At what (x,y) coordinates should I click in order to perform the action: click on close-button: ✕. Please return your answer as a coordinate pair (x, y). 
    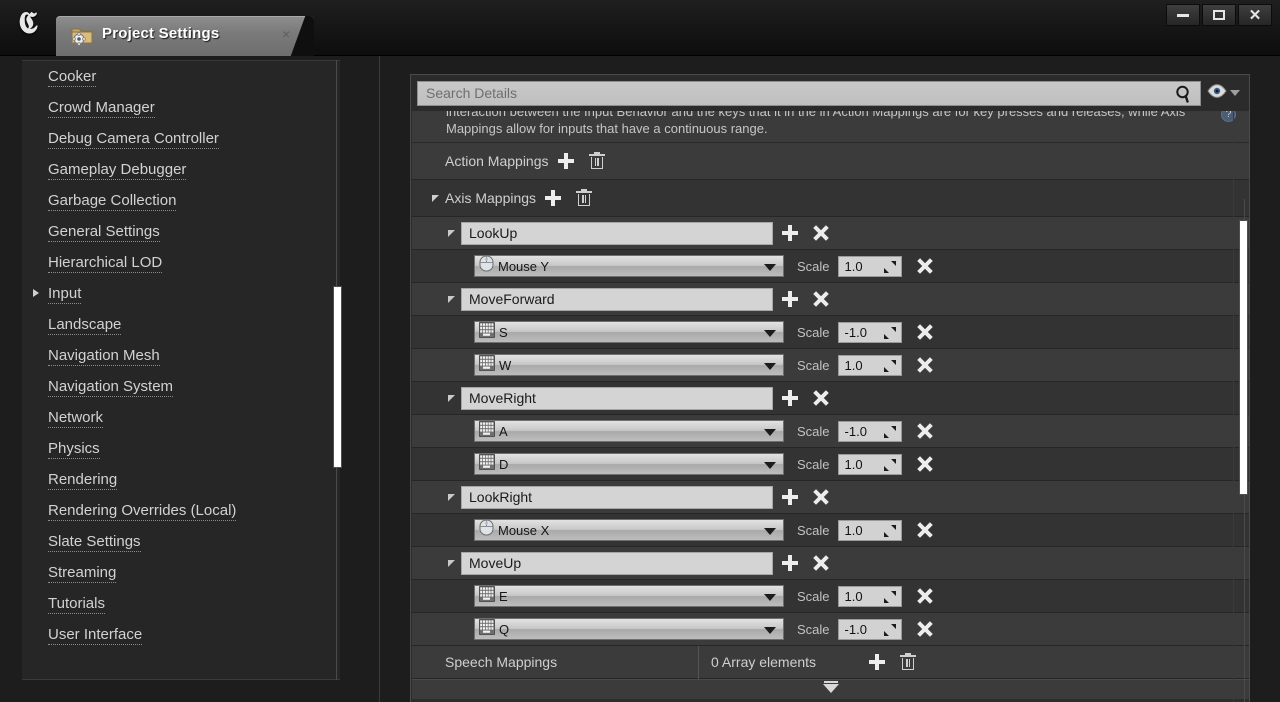
    Looking at the image, I should click on (1255, 15).